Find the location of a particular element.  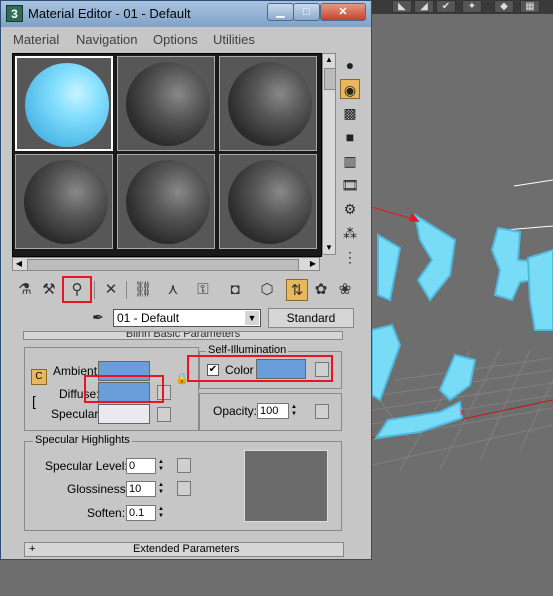

rollout-header-blinn: Blinn Basic Parameters is located at coordinates (183, 335).